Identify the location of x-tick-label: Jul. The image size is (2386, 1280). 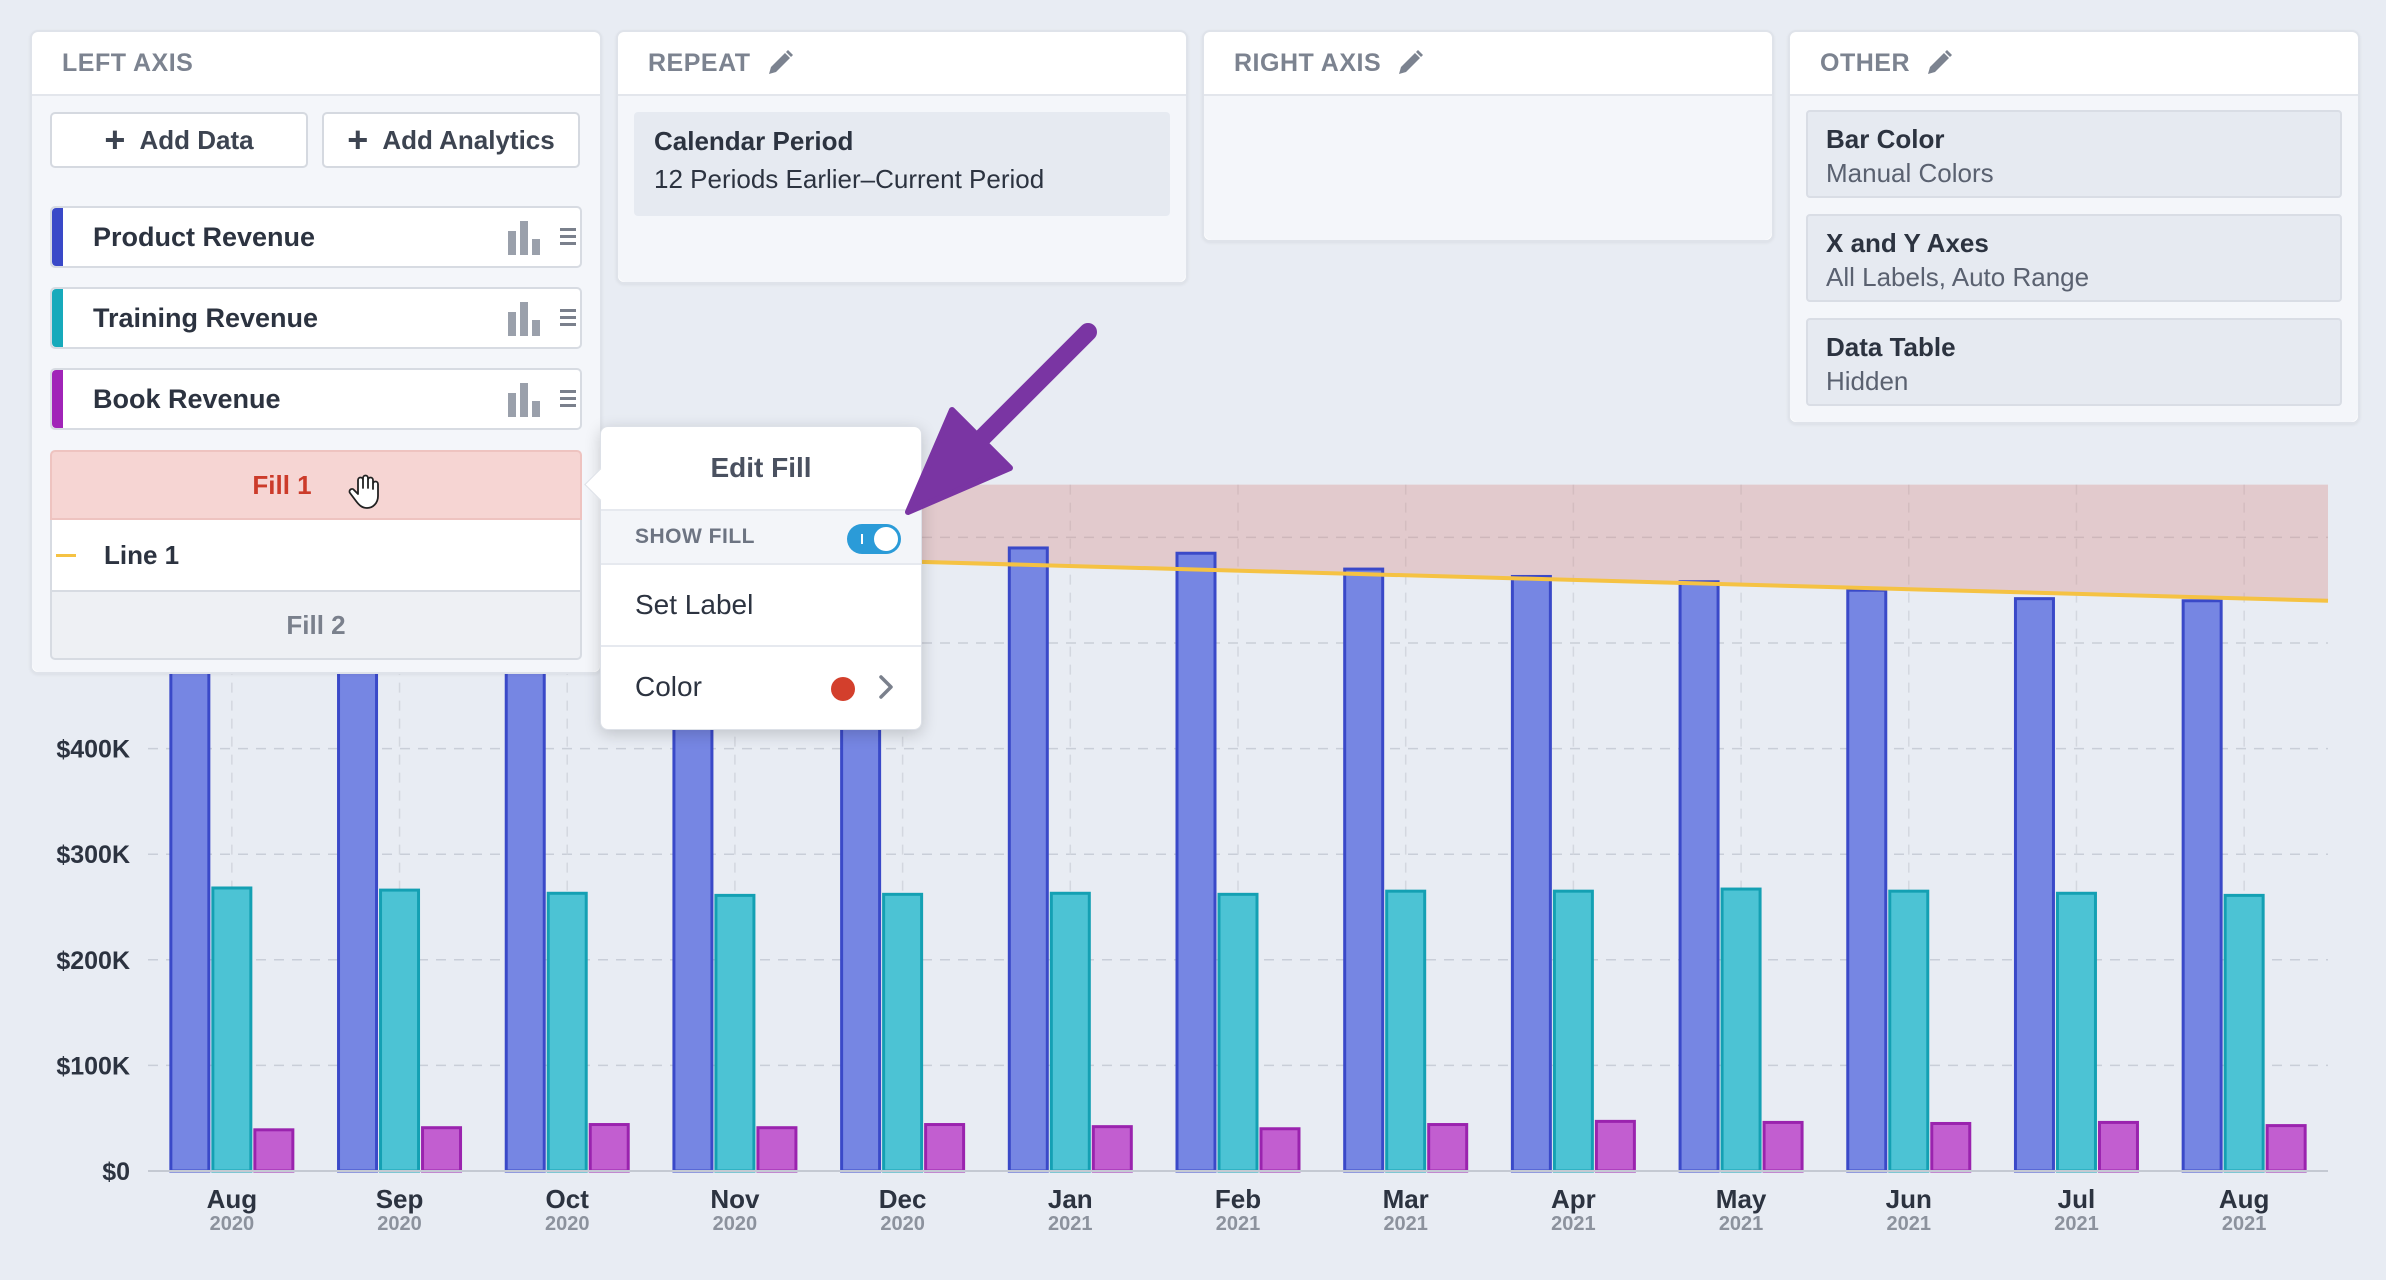
(2077, 1199).